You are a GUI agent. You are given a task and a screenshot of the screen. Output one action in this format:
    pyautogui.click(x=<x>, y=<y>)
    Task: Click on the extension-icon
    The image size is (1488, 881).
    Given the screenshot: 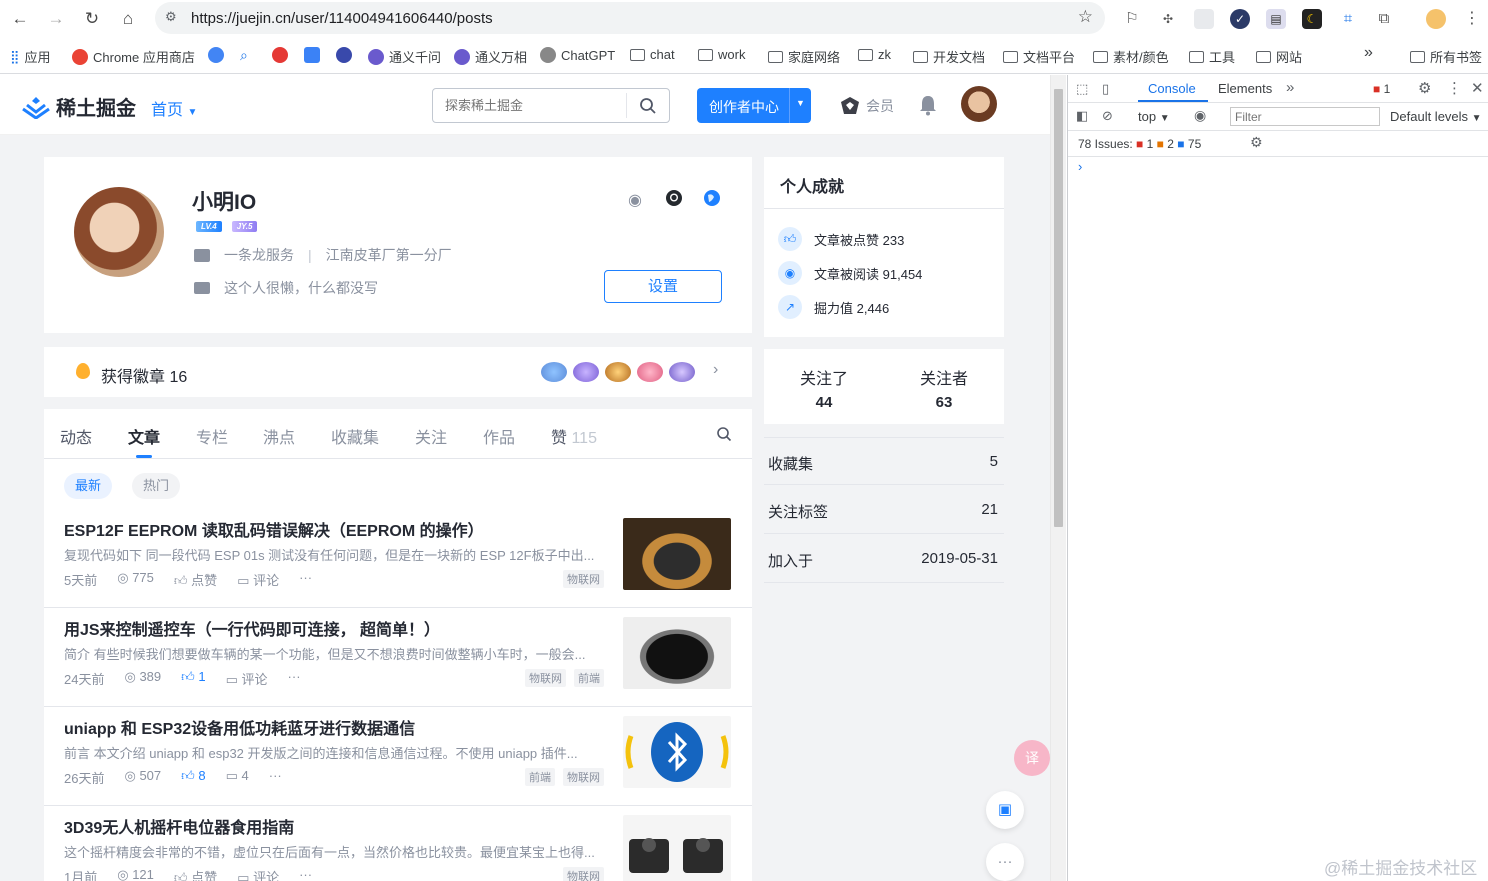 What is the action you would take?
    pyautogui.click(x=1204, y=19)
    